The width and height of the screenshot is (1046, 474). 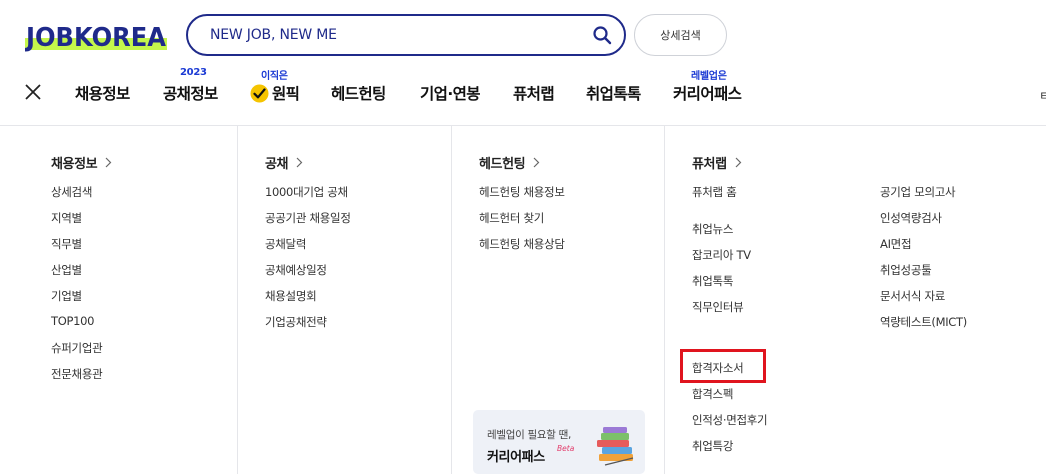 What do you see at coordinates (712, 229) in the screenshot?
I see `menu-link: 취업뉴스` at bounding box center [712, 229].